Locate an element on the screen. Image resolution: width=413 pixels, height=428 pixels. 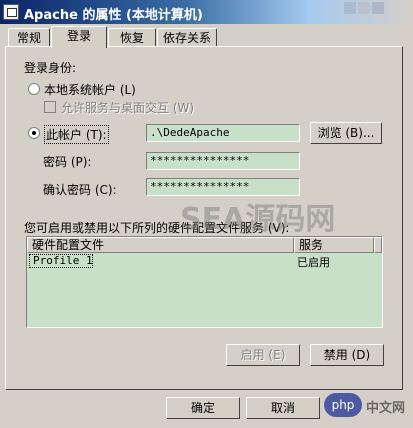
desktop-interact-label: 允许服务与桌面交互 (W) is located at coordinates (128, 108).